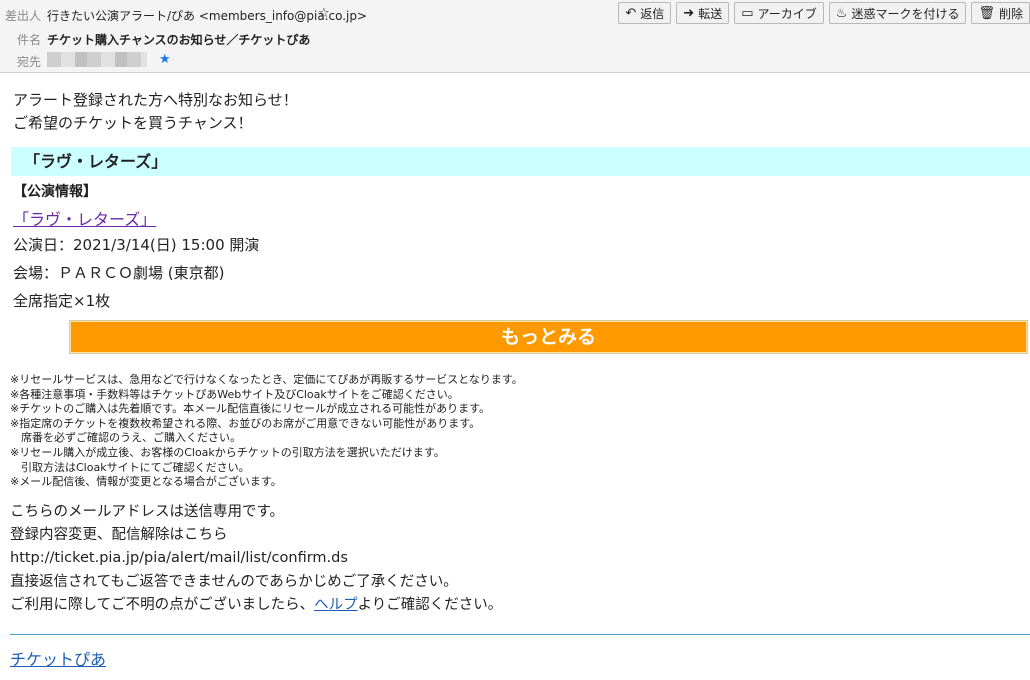 This screenshot has height=680, width=1030. I want to click on note-line: ※メール配信後、情報が変更となる場合がございます。, so click(146, 482).